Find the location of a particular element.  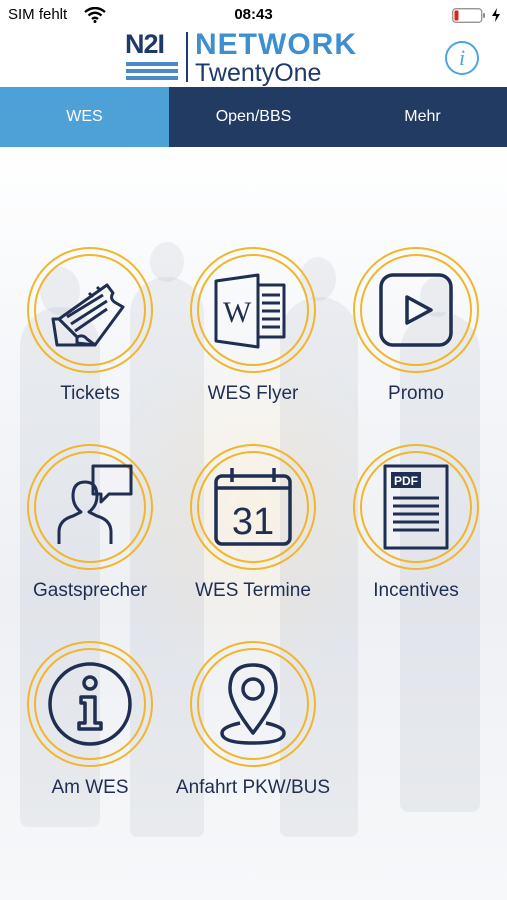

tab-wes: WES is located at coordinates (84, 117).